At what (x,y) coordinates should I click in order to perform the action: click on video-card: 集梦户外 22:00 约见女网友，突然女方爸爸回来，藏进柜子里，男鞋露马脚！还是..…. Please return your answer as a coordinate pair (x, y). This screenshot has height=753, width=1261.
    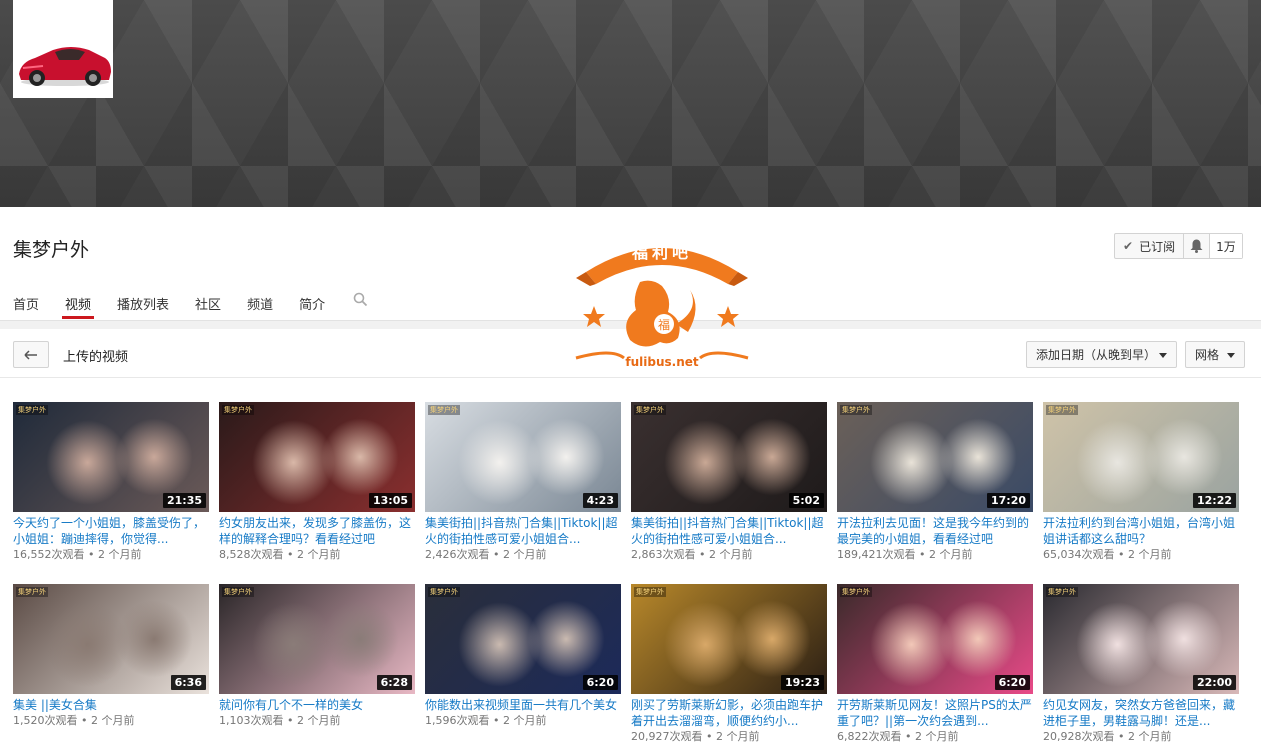
    Looking at the image, I should click on (1141, 664).